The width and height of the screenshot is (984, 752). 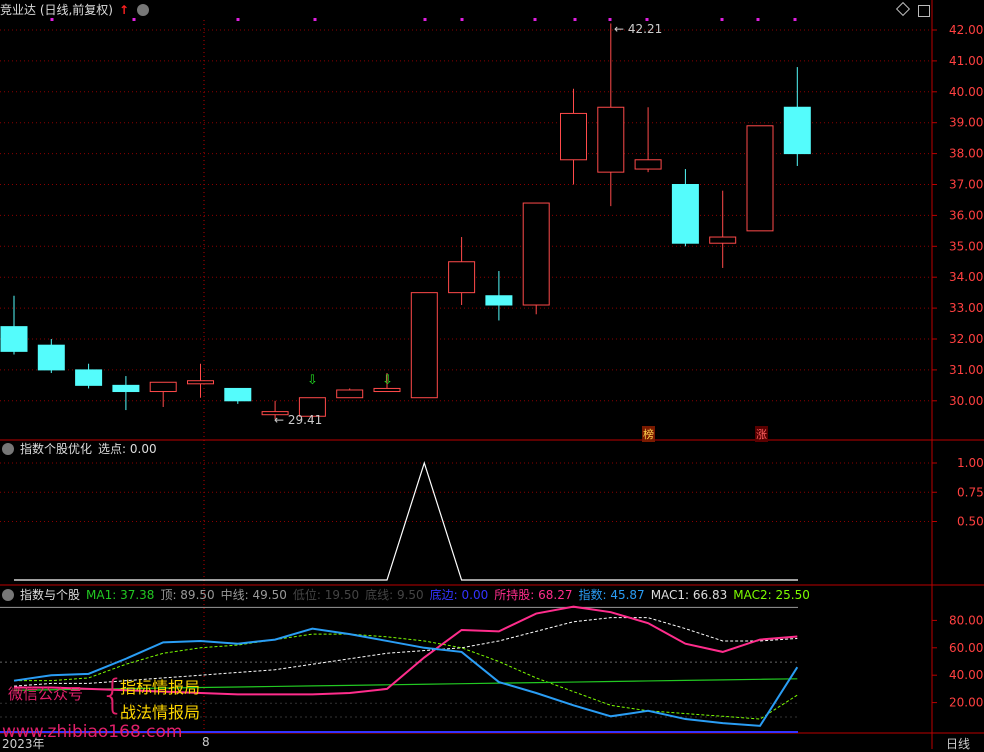 I want to click on panel2-tick-label: 0.75, so click(x=970, y=492).